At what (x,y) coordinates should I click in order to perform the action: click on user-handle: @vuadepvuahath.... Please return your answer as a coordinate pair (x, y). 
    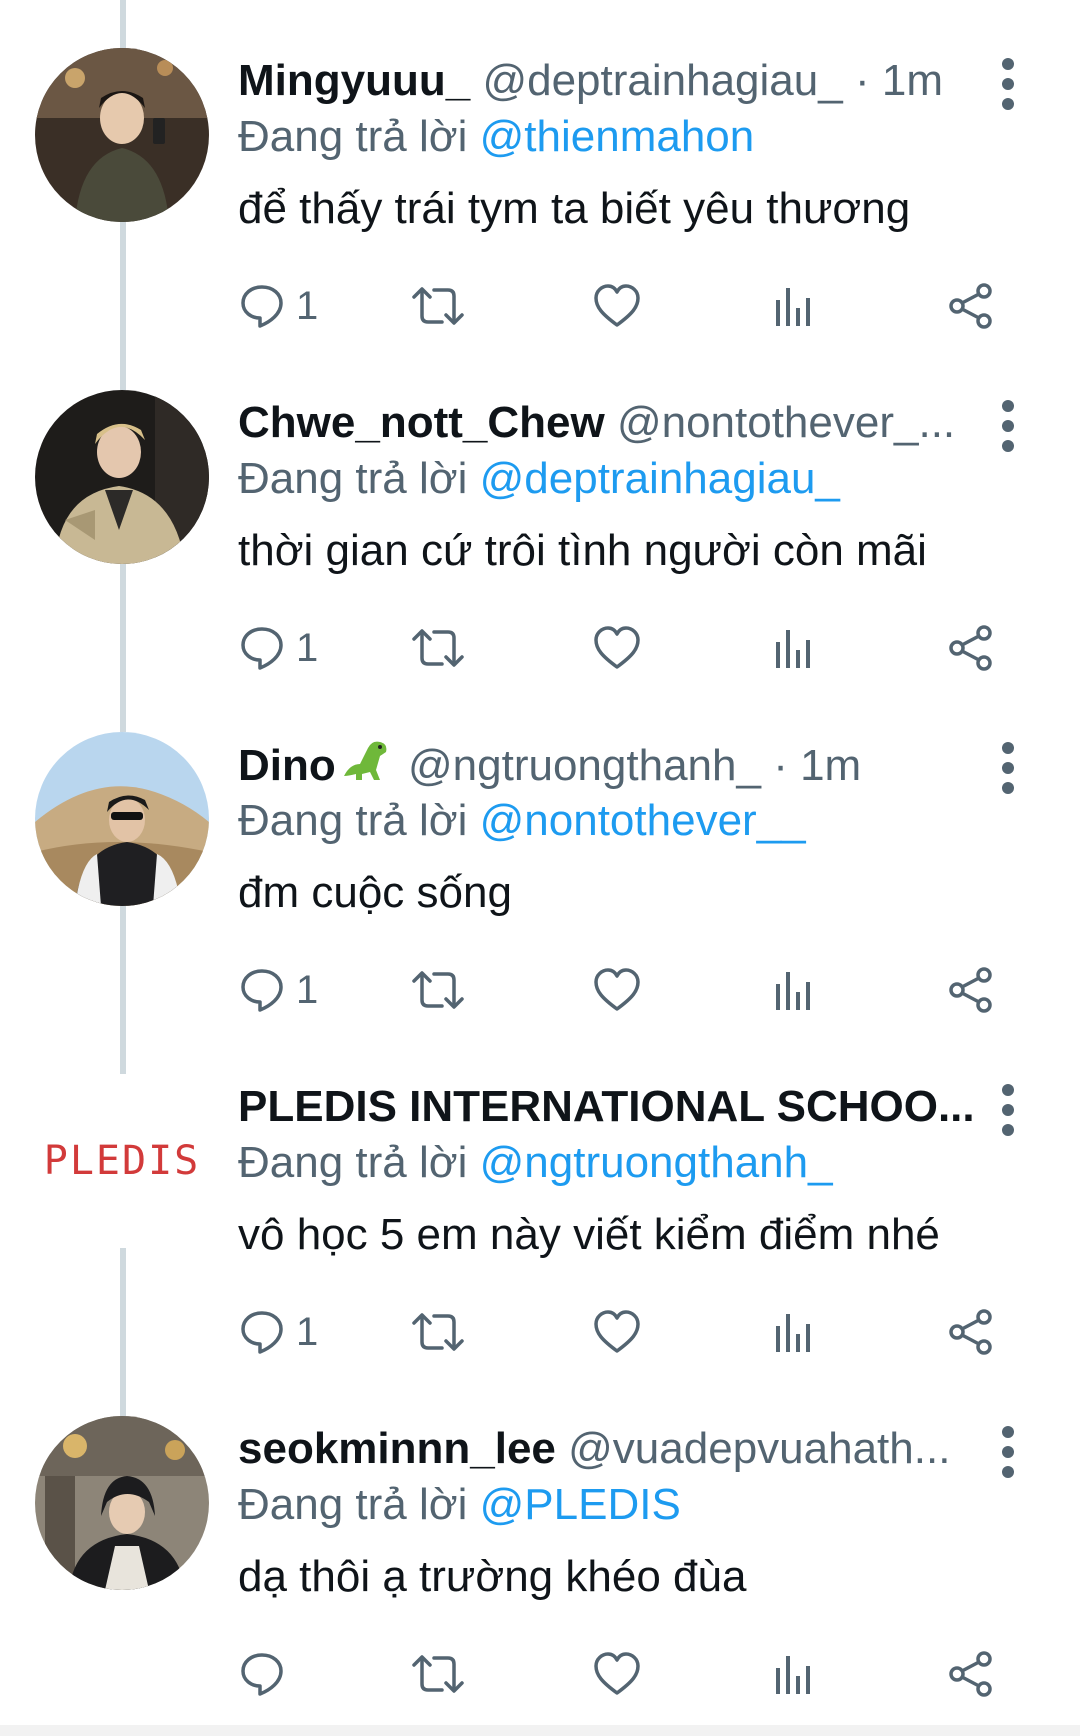
    Looking at the image, I should click on (759, 1448).